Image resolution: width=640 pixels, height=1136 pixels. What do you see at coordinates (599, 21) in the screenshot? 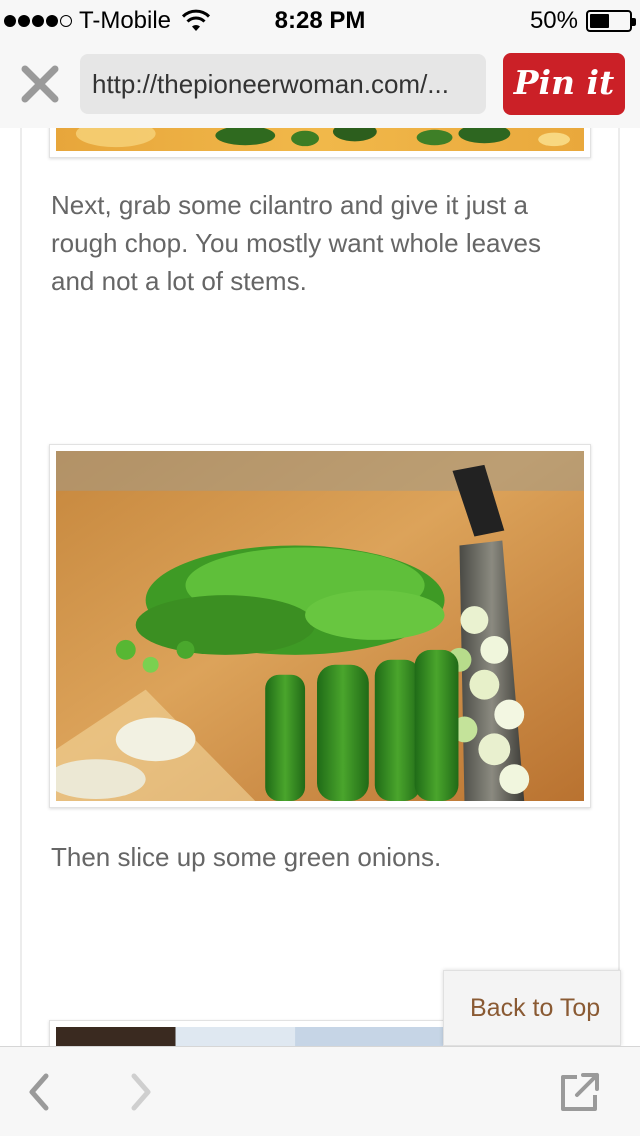
I see `battery-level` at bounding box center [599, 21].